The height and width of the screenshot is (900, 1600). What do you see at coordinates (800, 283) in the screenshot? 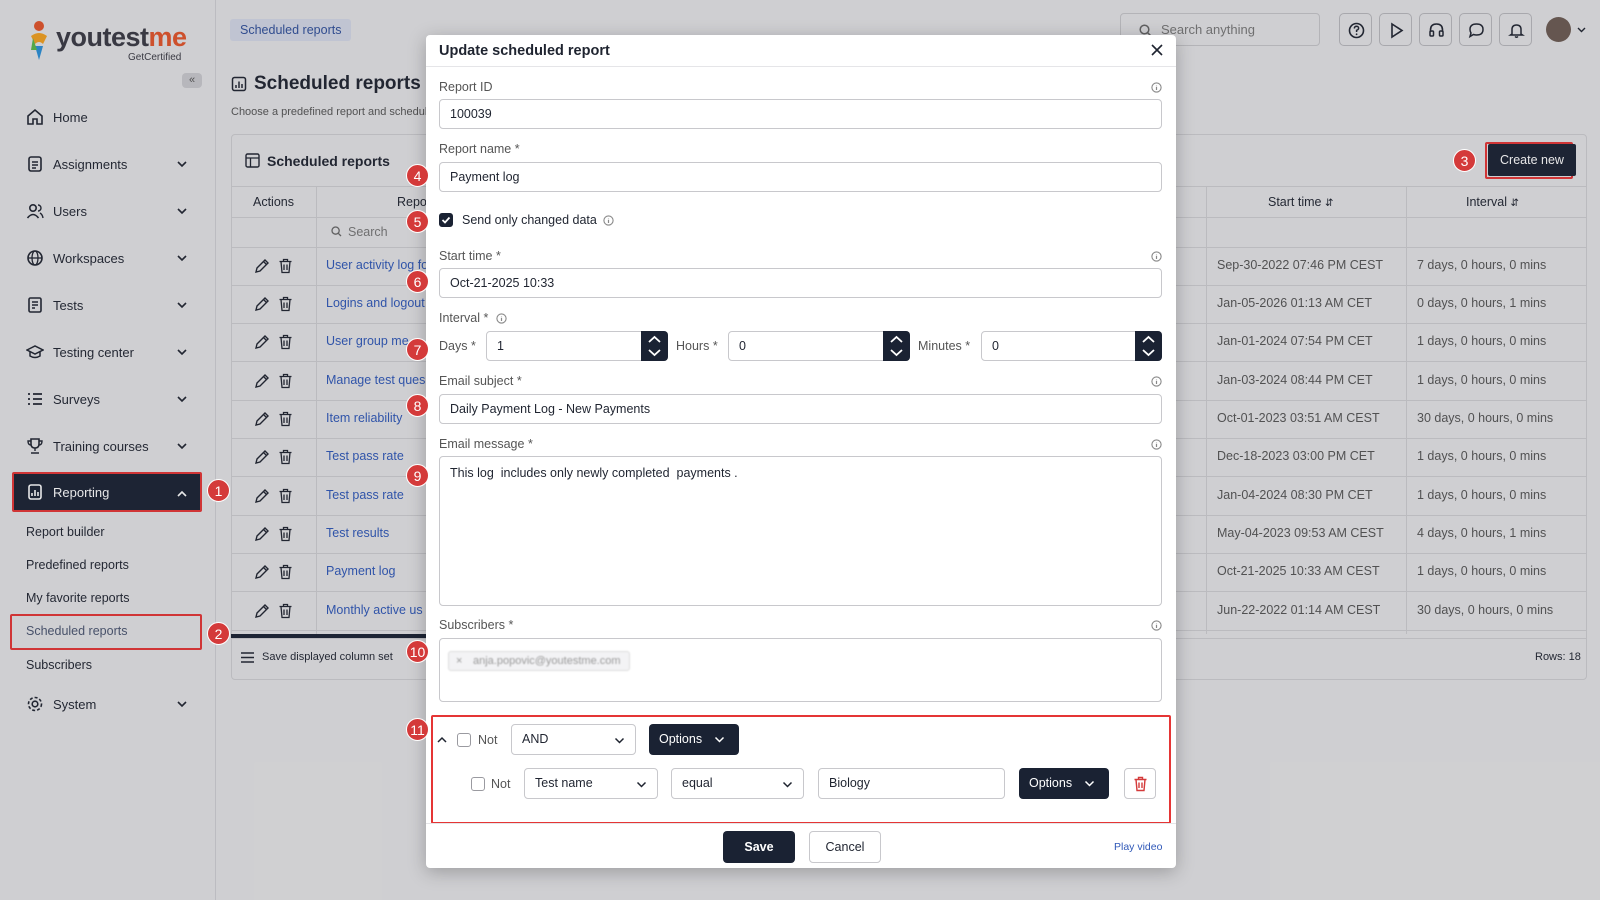
I see `start-time-field: Oct-21-2025 10:33` at bounding box center [800, 283].